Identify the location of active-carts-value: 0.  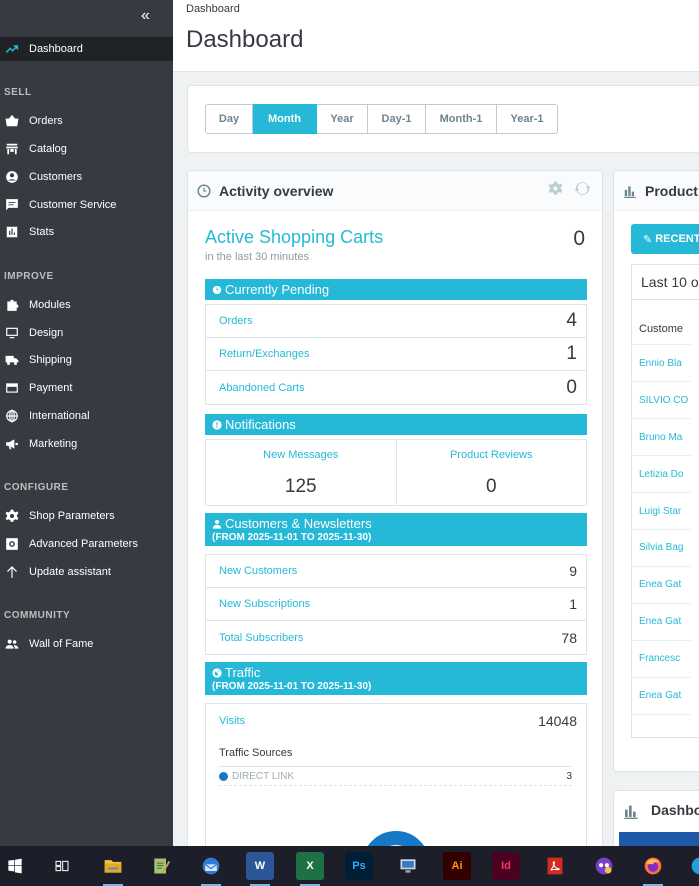
(579, 238).